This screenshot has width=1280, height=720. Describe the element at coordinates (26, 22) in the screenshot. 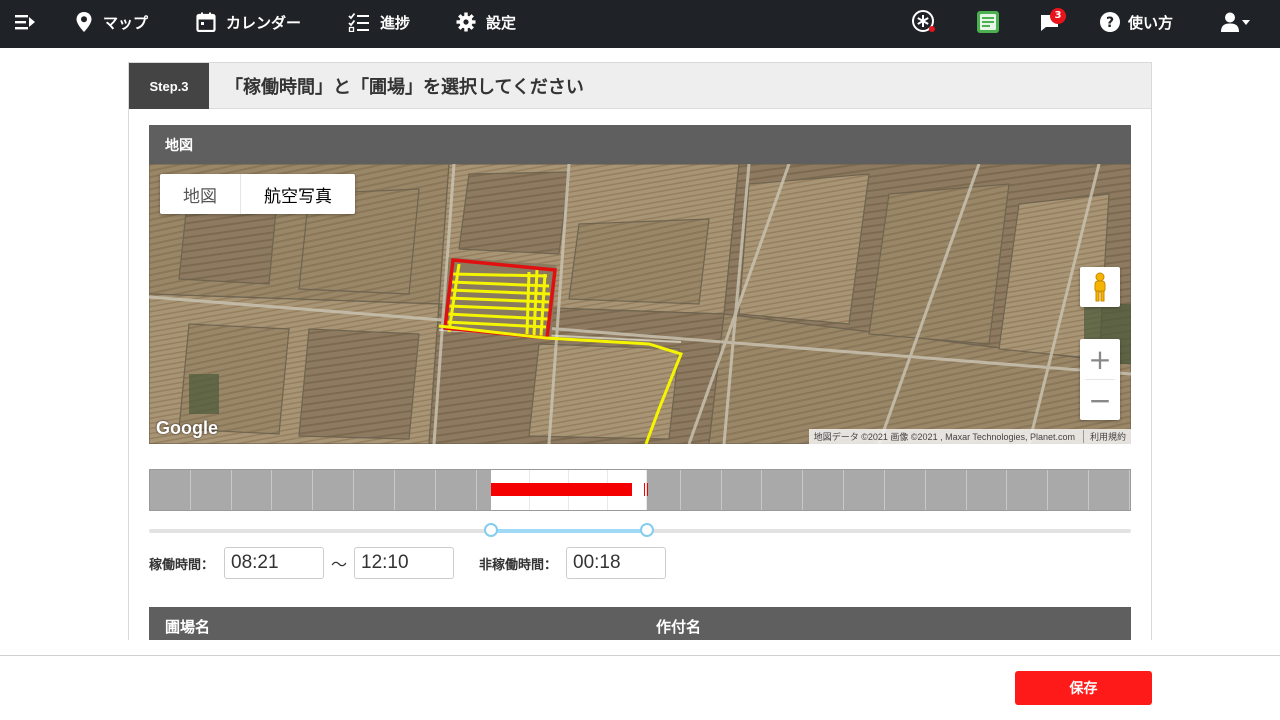

I see `menu-collapse-icon` at that location.